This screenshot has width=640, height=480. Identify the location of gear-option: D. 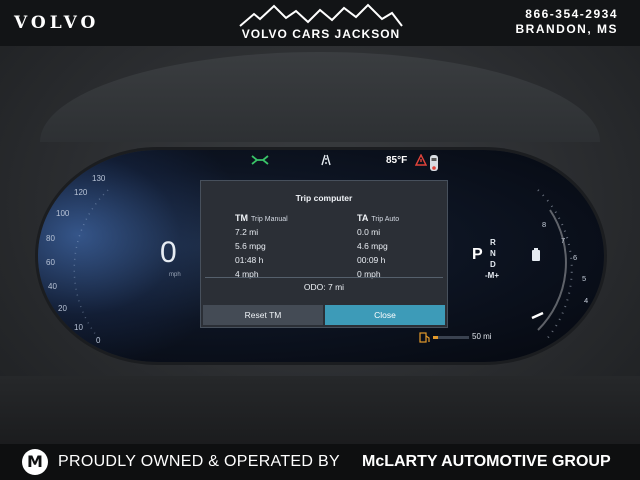
(493, 264).